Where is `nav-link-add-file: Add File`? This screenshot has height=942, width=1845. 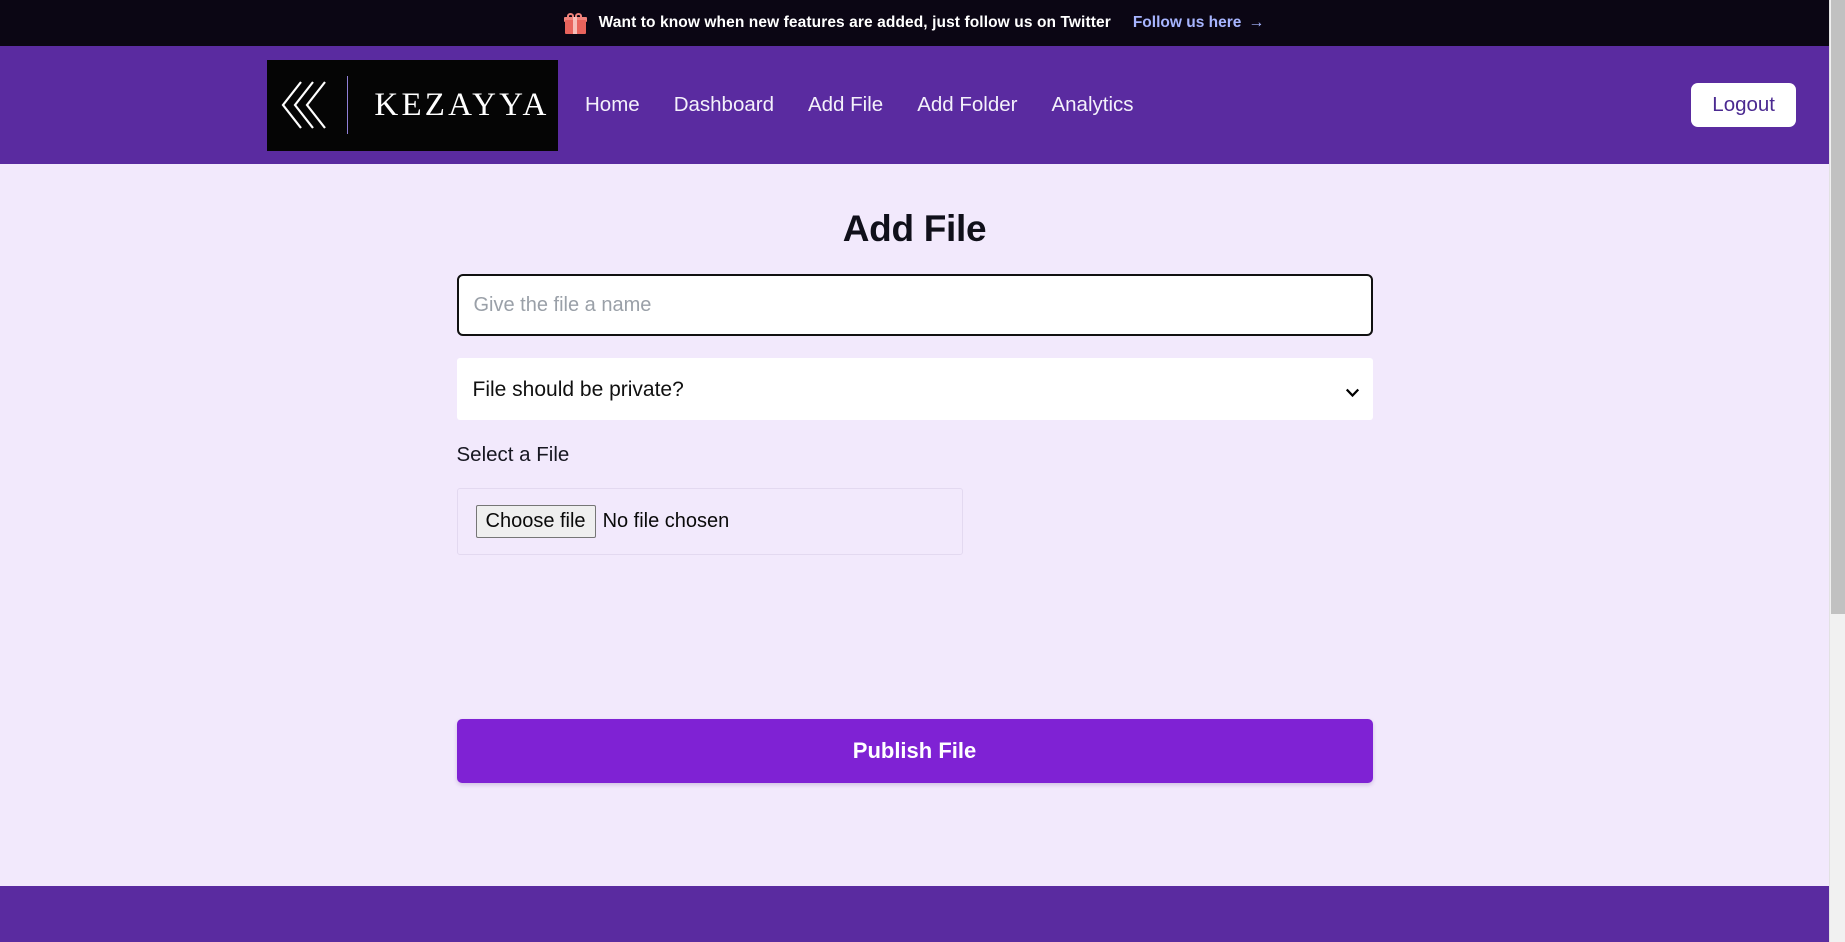
nav-link-add-file: Add File is located at coordinates (845, 105).